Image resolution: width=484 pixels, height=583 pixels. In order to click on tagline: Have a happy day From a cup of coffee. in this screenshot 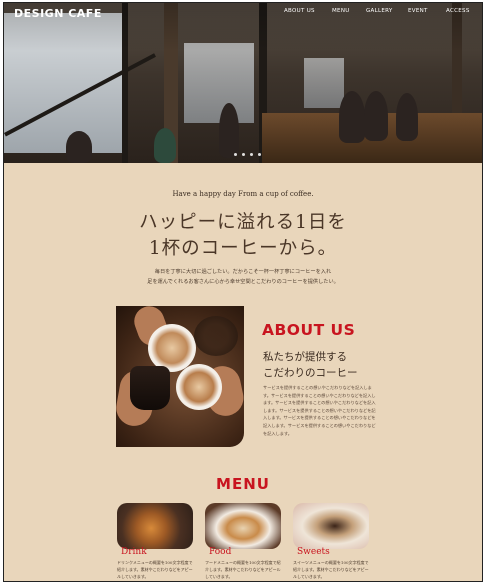, I will do `click(243, 194)`.